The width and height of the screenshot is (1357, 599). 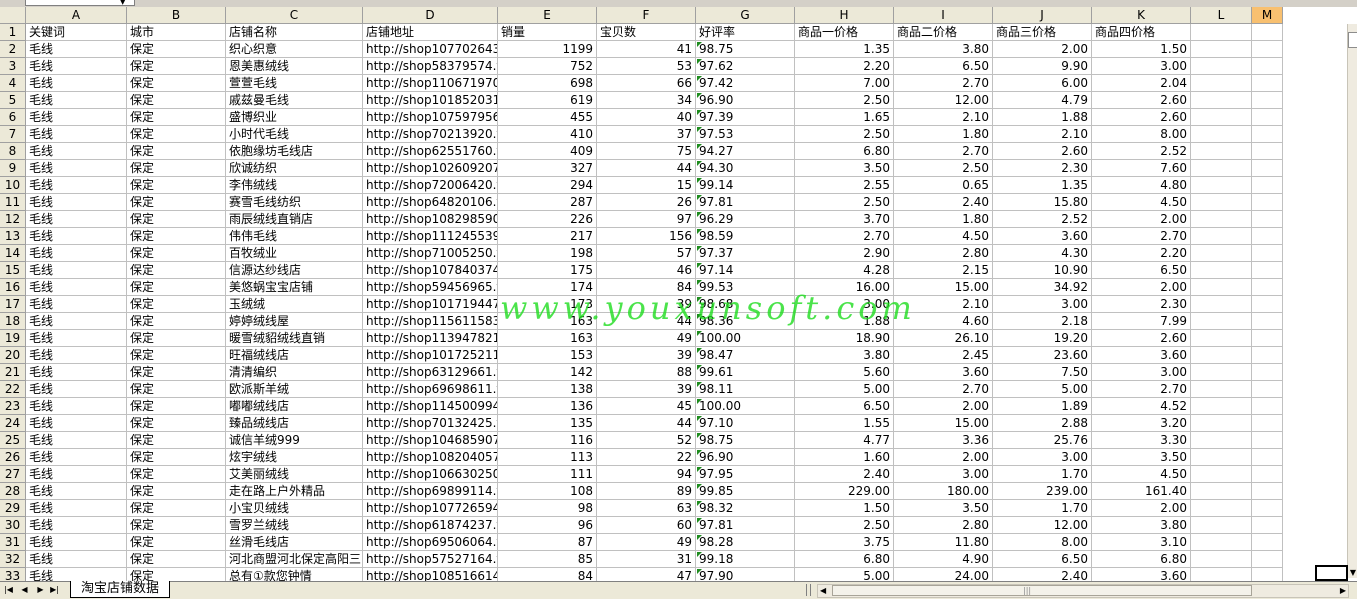 I want to click on table-cell: 100.00, so click(x=745, y=338).